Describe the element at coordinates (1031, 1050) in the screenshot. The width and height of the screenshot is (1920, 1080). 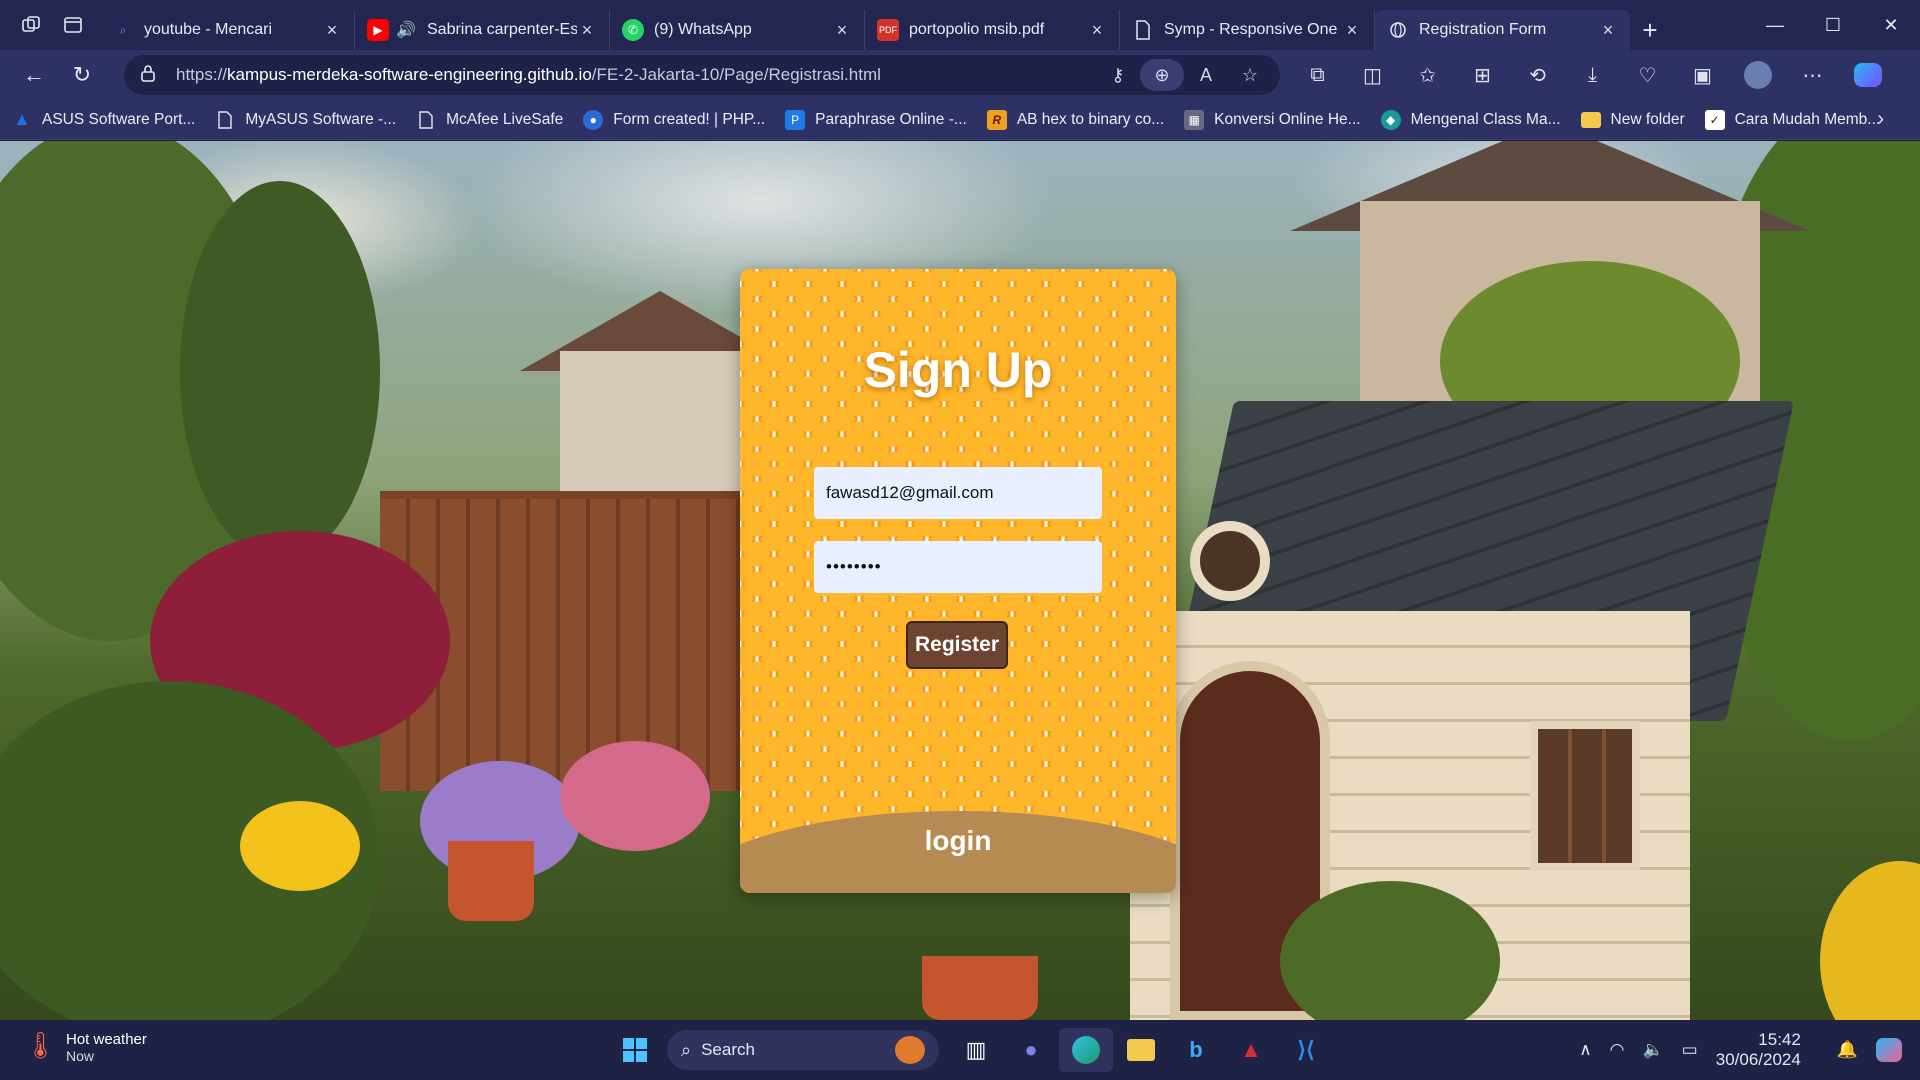
I see `teams-icon: ●` at that location.